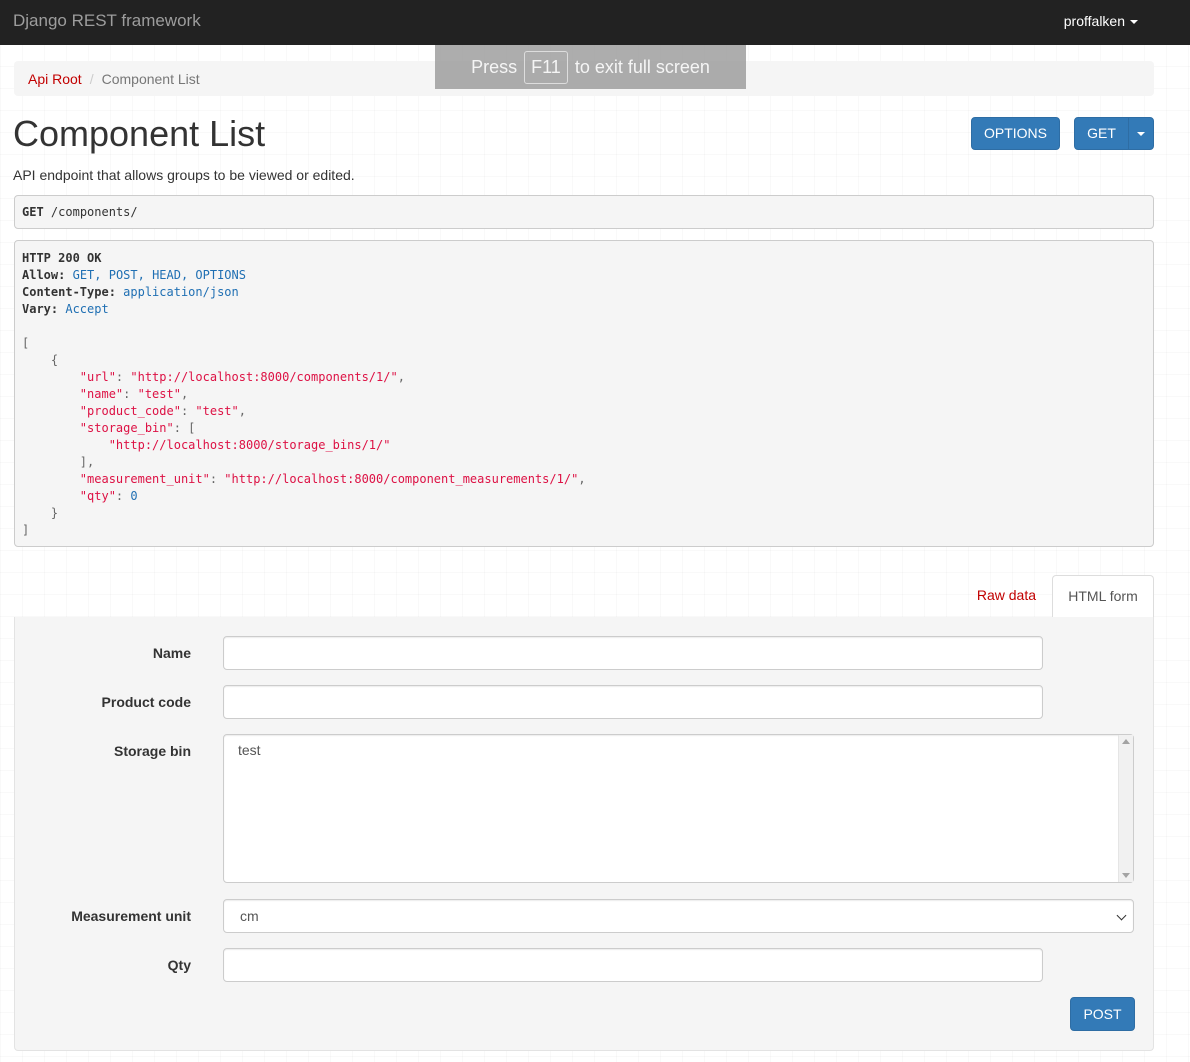 The image size is (1190, 1062). Describe the element at coordinates (264, 377) in the screenshot. I see `json-value: "http://localhost:8000/components/1/"` at that location.